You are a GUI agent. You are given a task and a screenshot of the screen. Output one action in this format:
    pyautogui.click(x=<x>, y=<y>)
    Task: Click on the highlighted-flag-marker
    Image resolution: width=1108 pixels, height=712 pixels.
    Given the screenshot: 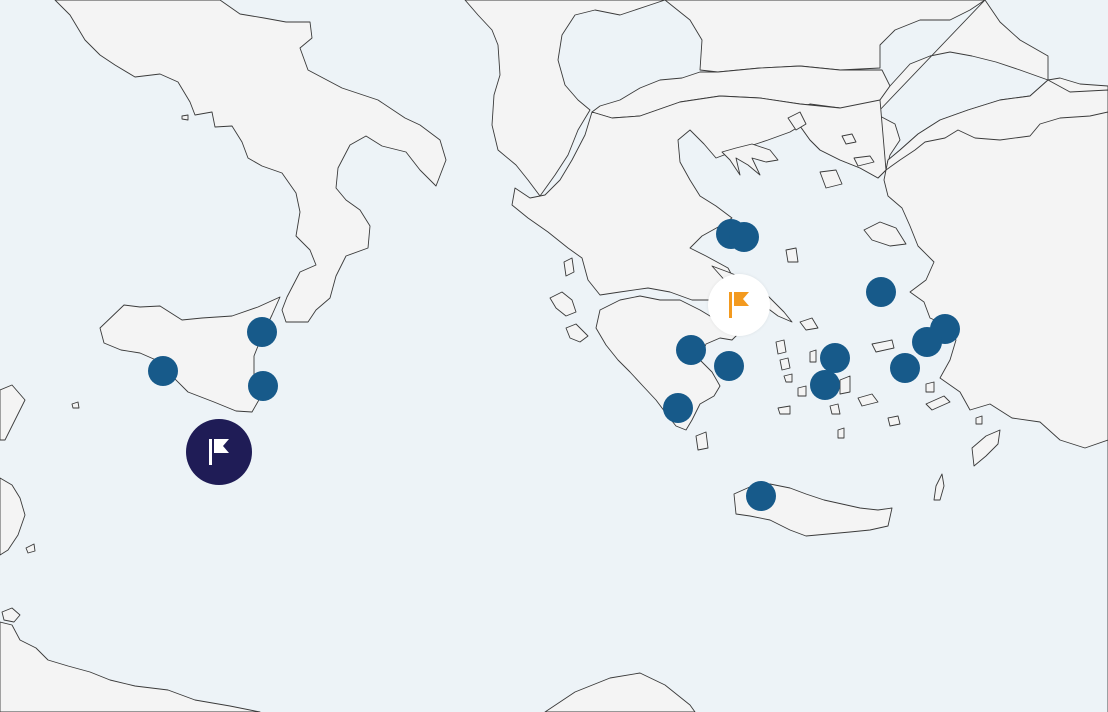 What is the action you would take?
    pyautogui.click(x=739, y=305)
    